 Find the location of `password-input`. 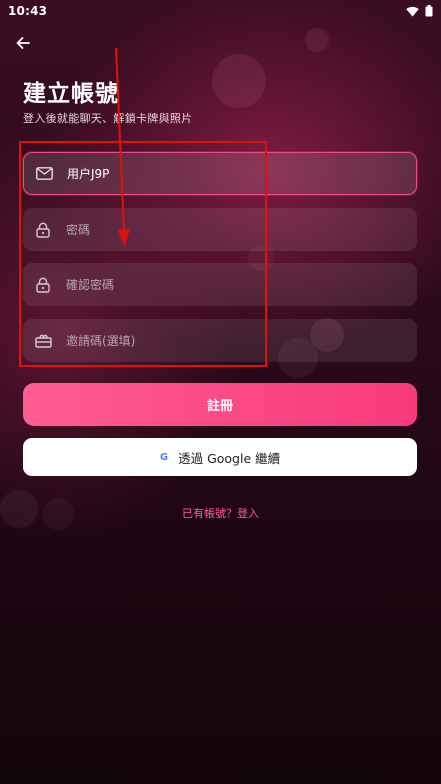

password-input is located at coordinates (226, 229).